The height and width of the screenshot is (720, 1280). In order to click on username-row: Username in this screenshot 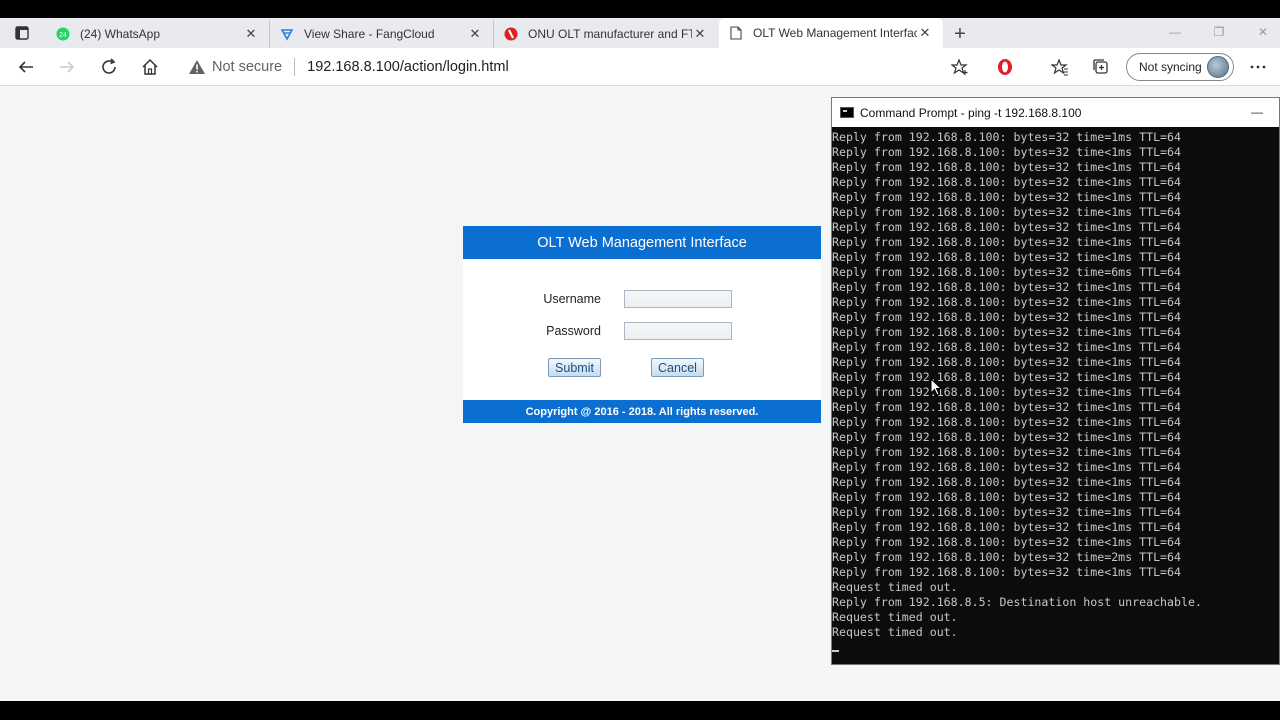, I will do `click(642, 300)`.